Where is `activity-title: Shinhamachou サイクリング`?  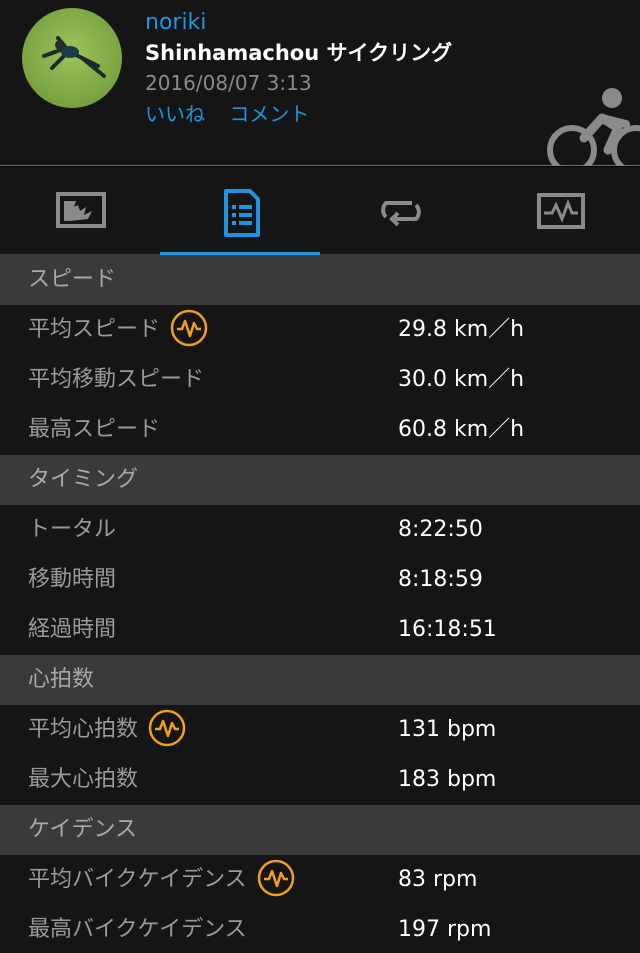 activity-title: Shinhamachou サイクリング is located at coordinates (299, 53).